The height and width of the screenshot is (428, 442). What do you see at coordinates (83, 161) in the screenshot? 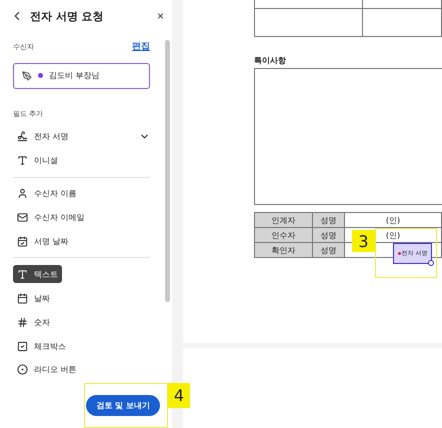
I see `field-item: 이니셜` at bounding box center [83, 161].